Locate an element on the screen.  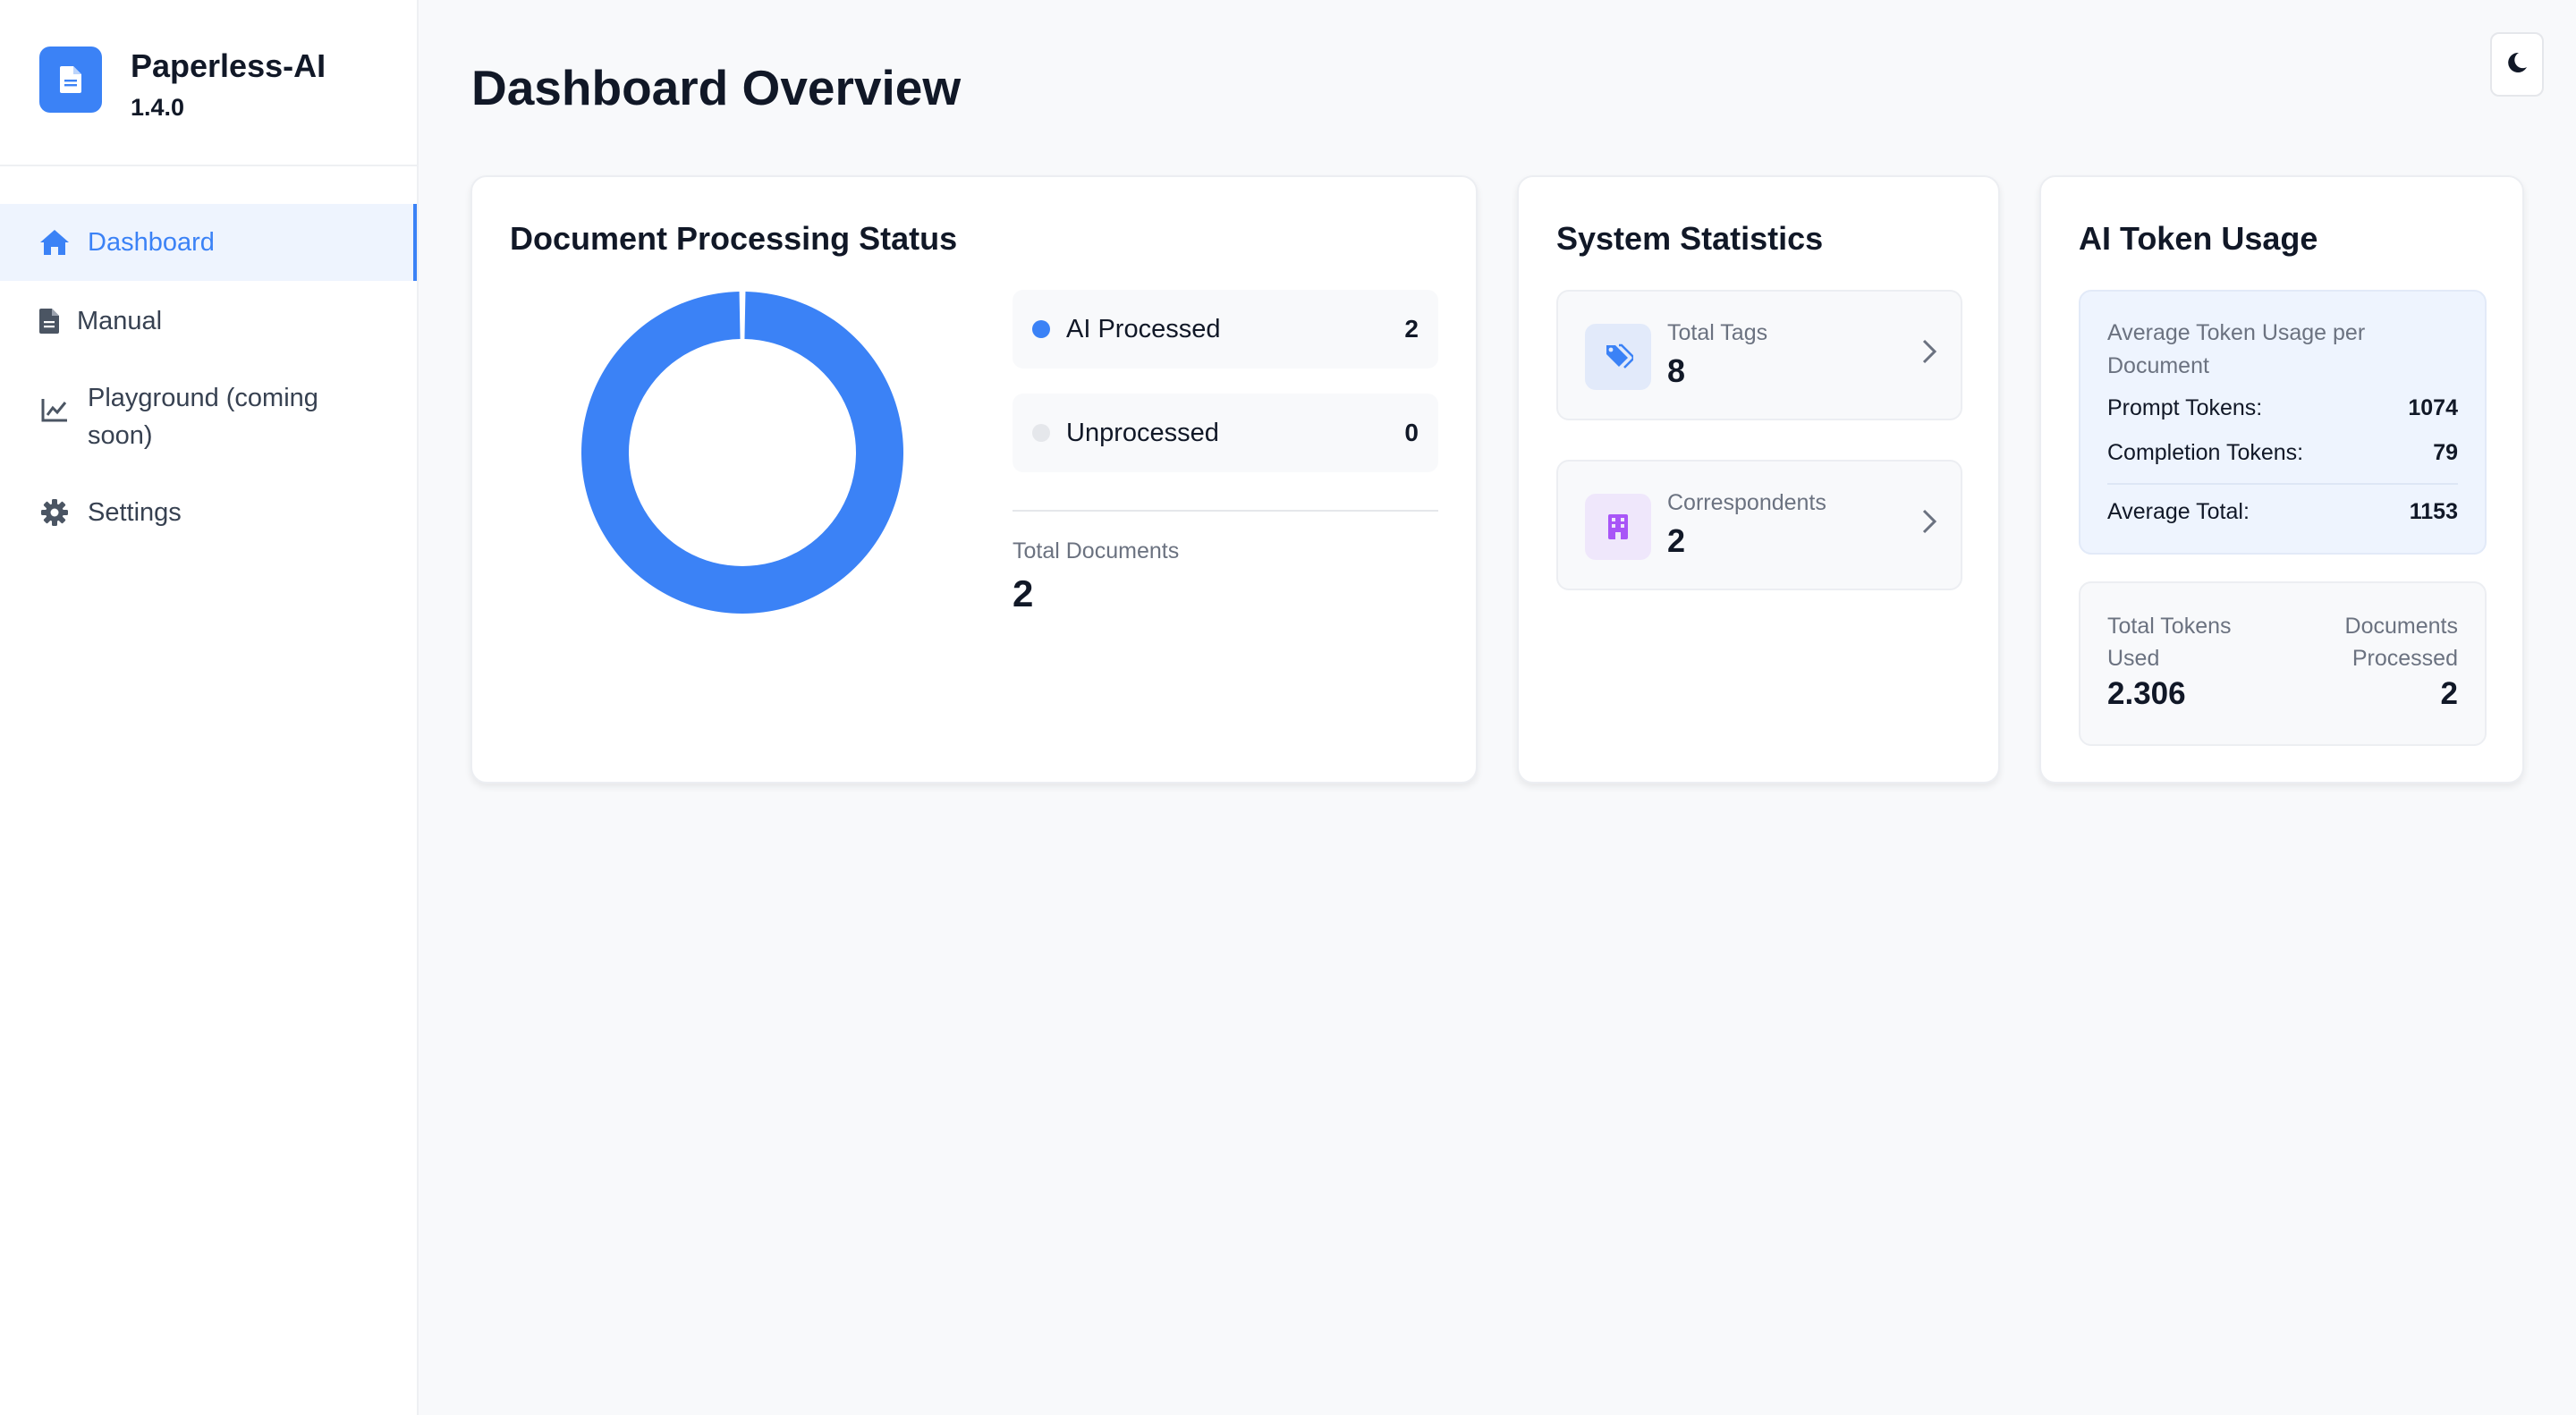
completion-tokens-value: 79 is located at coordinates (2445, 453).